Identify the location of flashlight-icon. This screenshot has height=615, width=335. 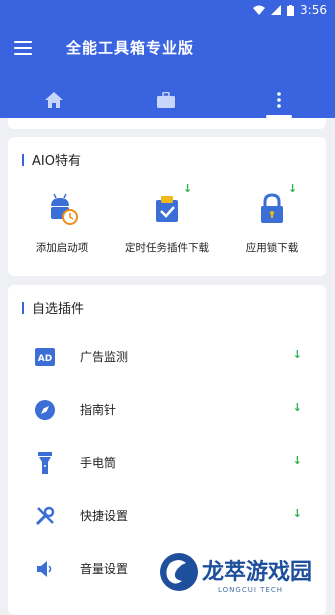
(45, 463).